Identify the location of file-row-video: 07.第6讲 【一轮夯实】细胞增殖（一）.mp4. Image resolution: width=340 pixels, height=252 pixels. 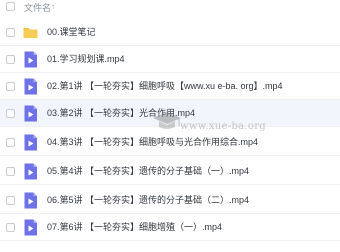
(170, 227).